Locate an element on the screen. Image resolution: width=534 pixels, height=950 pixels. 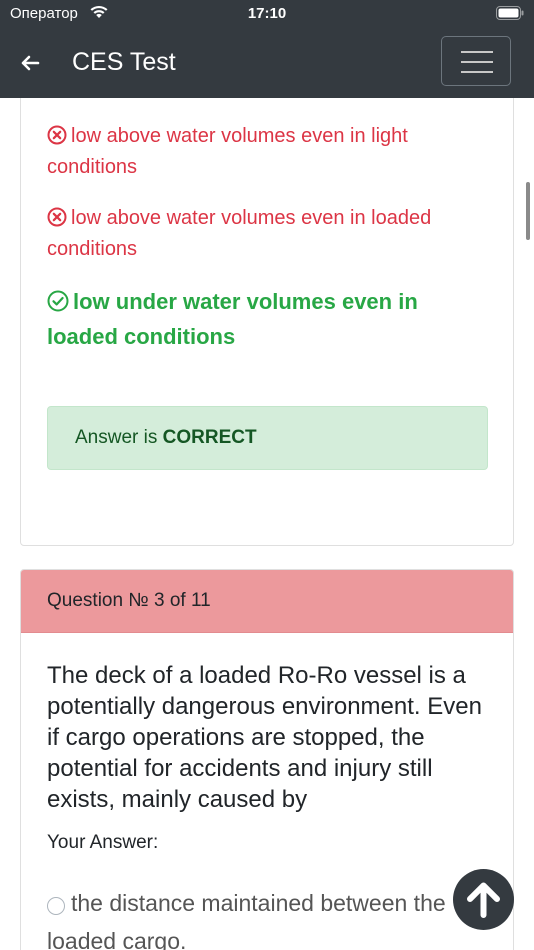
question-header: Question № 3 of 11 is located at coordinates (267, 601).